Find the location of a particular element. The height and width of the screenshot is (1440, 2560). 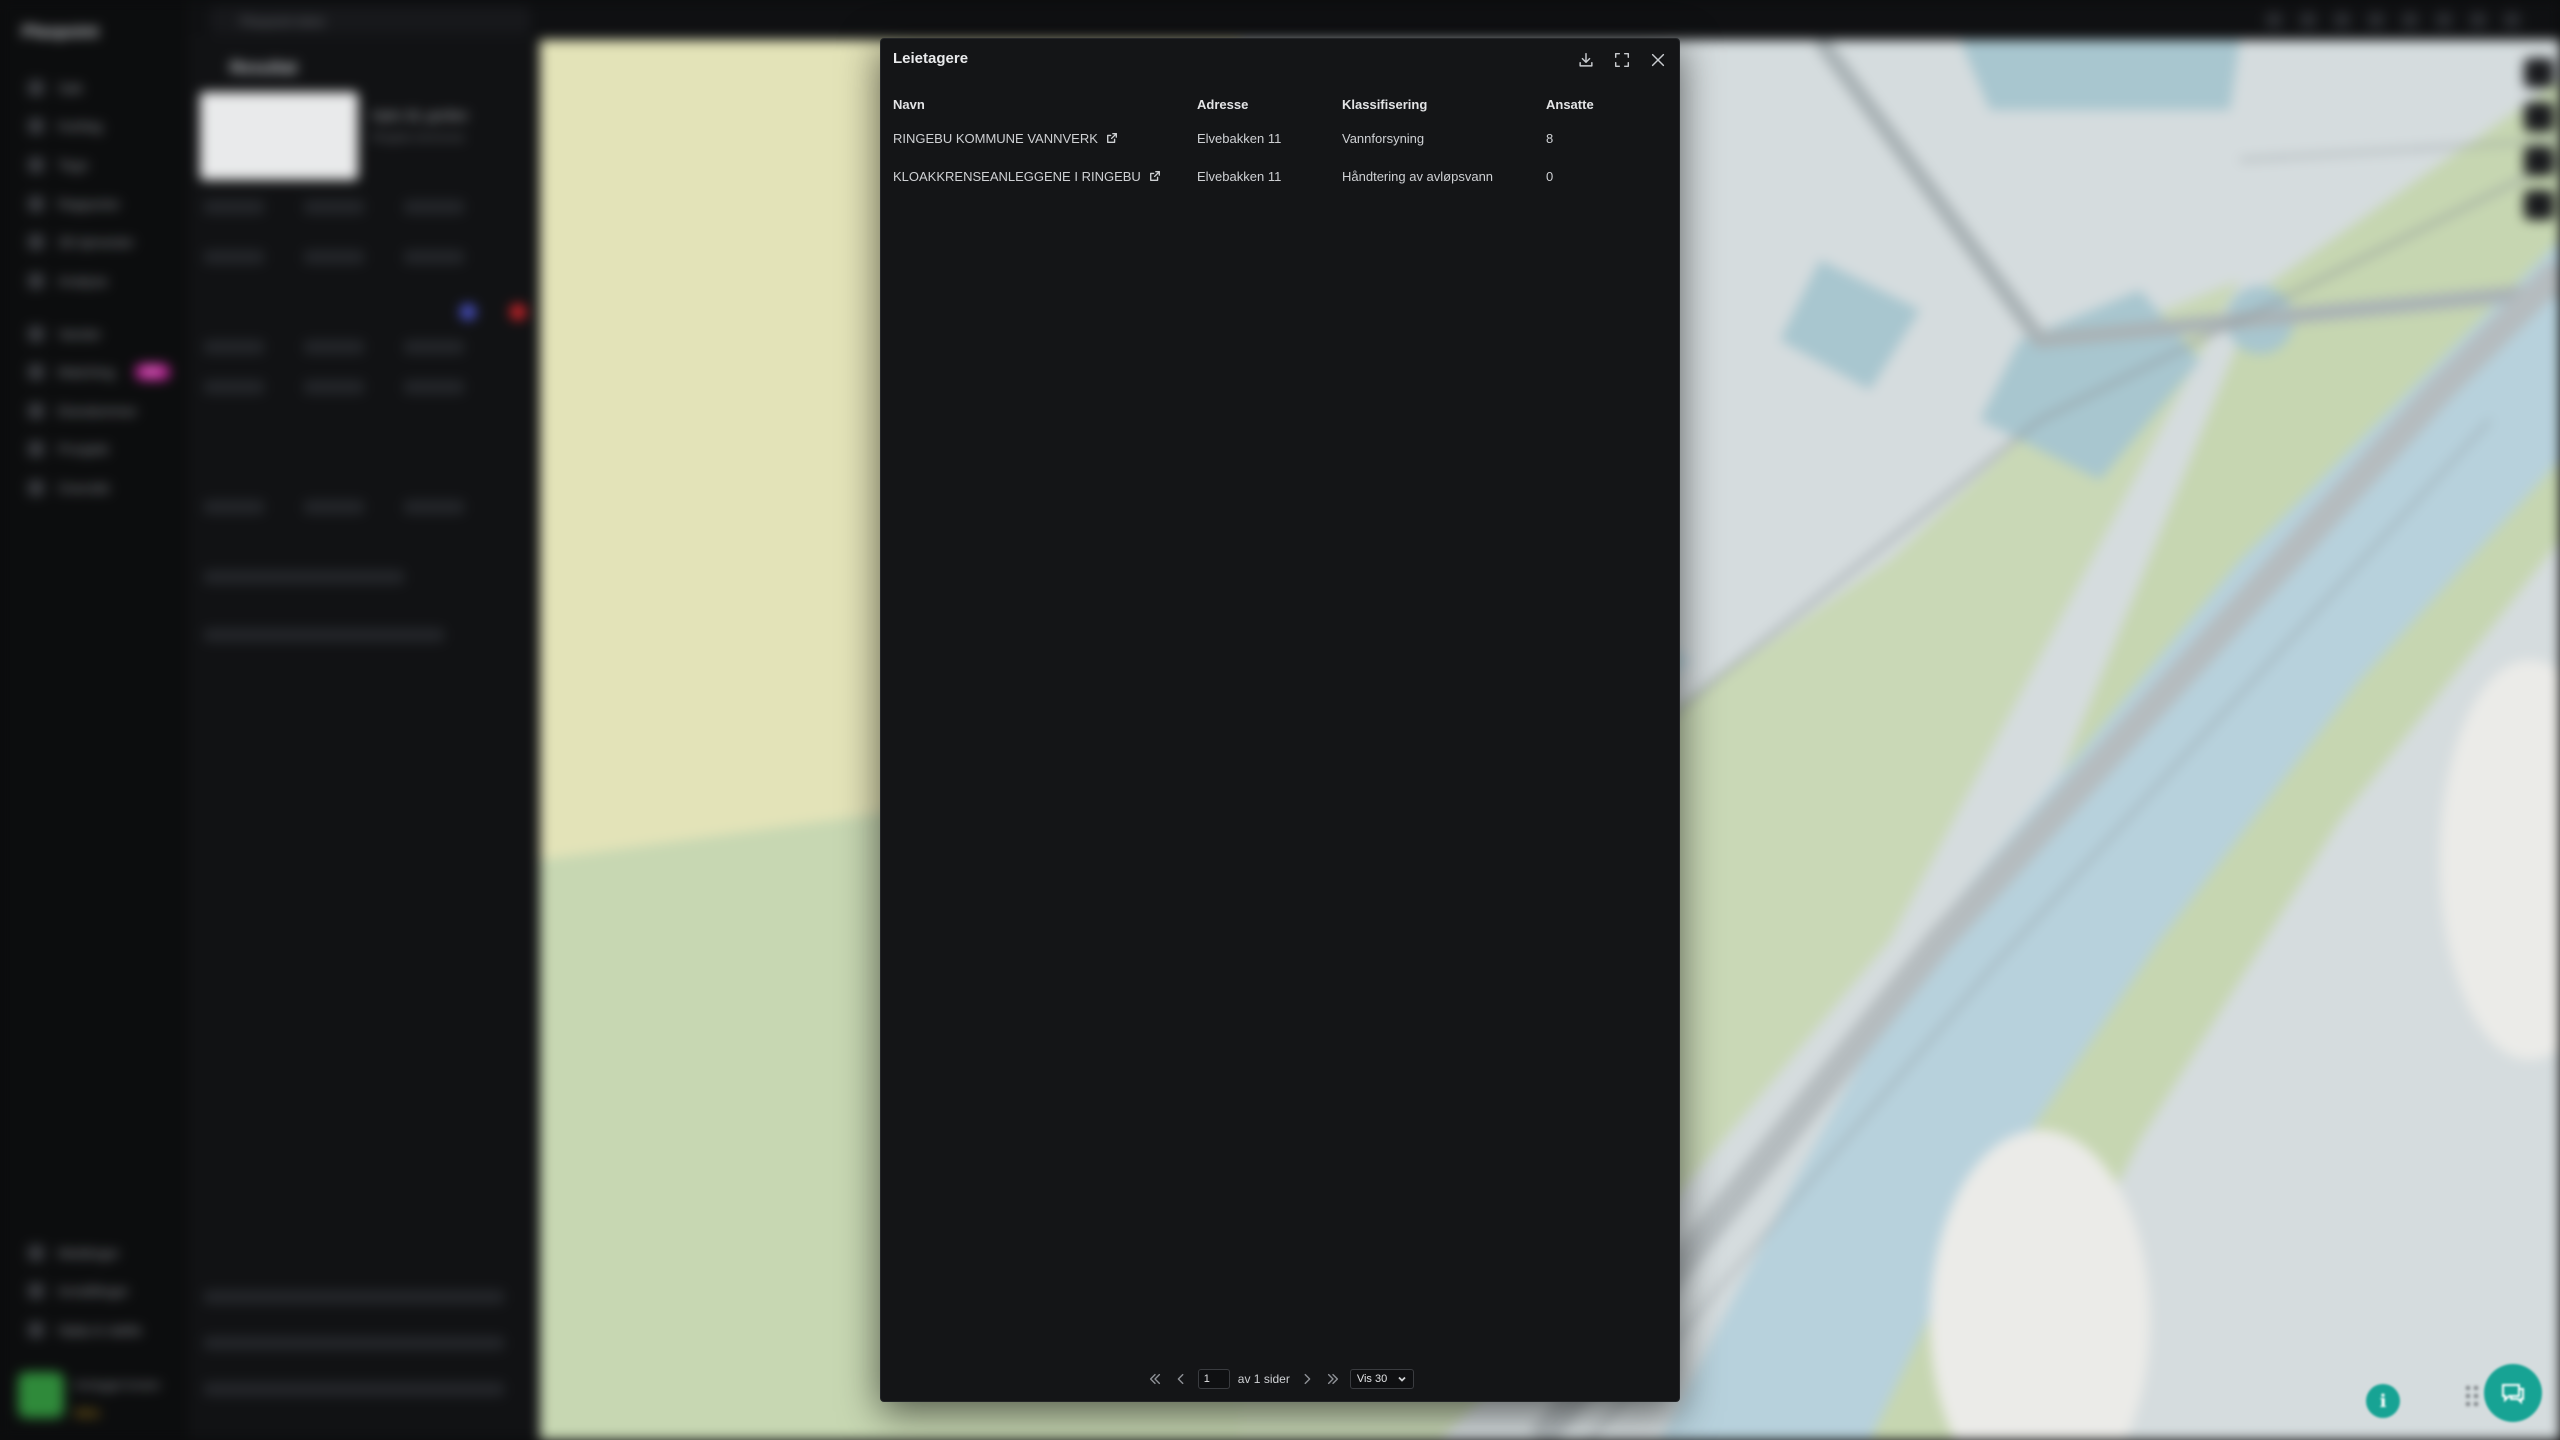

page-count-label: av 1 sider is located at coordinates (1263, 1379).